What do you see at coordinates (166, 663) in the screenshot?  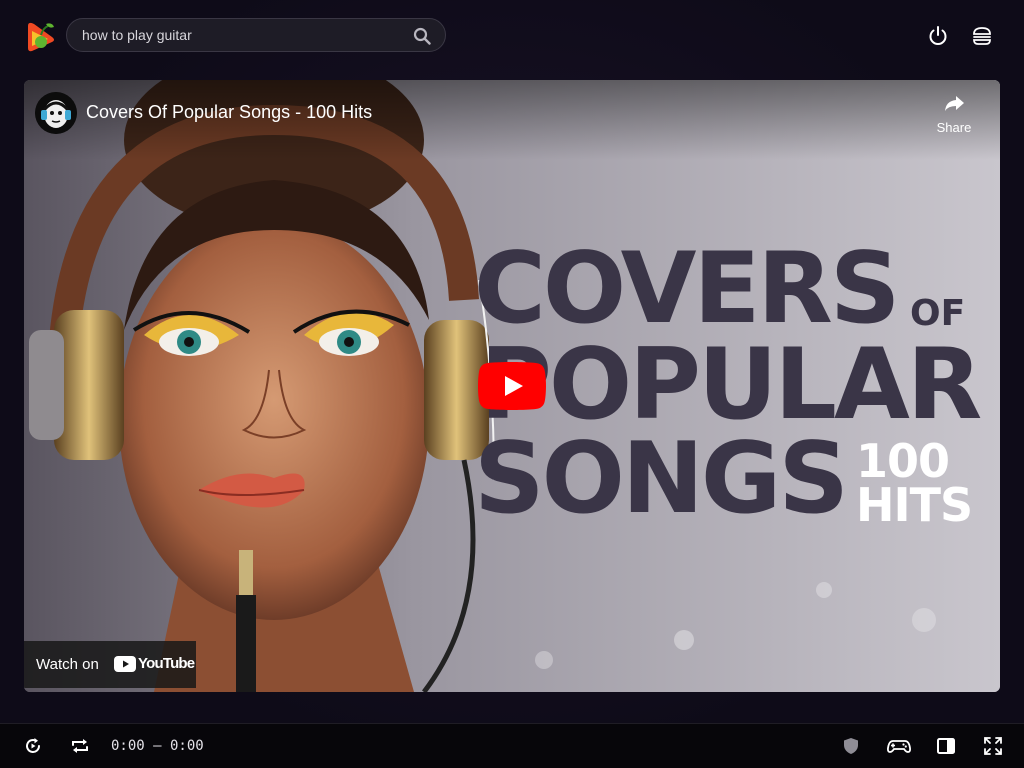 I see `youtube-wordmark: YouTube` at bounding box center [166, 663].